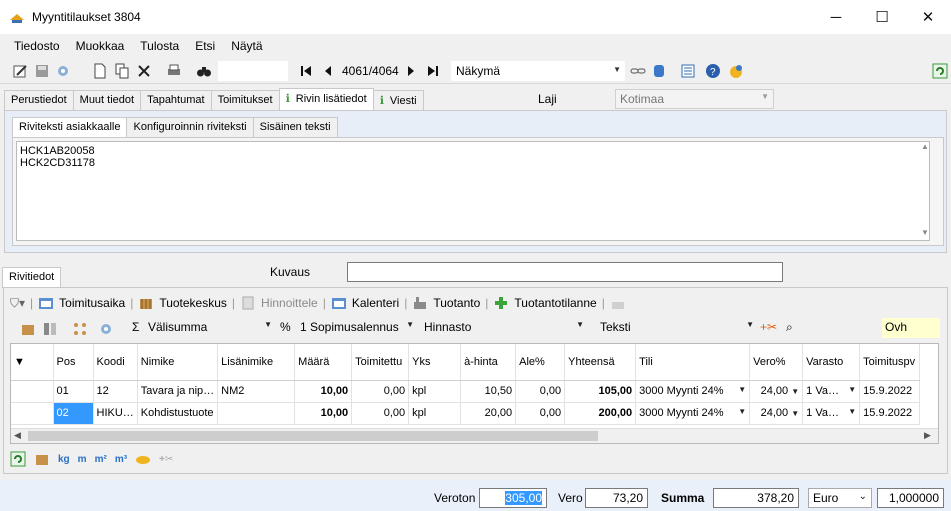 The height and width of the screenshot is (511, 951). What do you see at coordinates (176, 101) in the screenshot?
I see `tab-tapahtumat: Tapahtumat` at bounding box center [176, 101].